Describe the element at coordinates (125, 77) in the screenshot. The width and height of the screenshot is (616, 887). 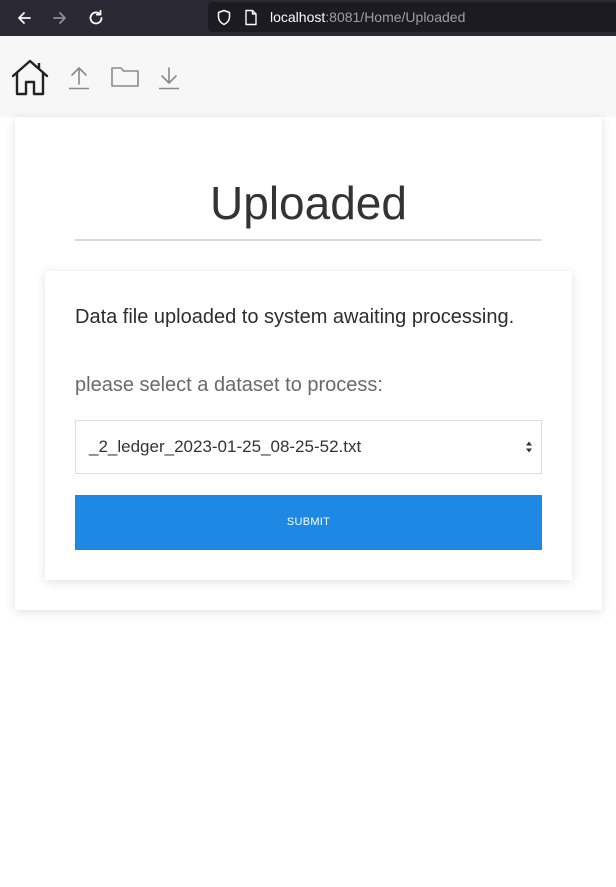
I see `folder-icon` at that location.